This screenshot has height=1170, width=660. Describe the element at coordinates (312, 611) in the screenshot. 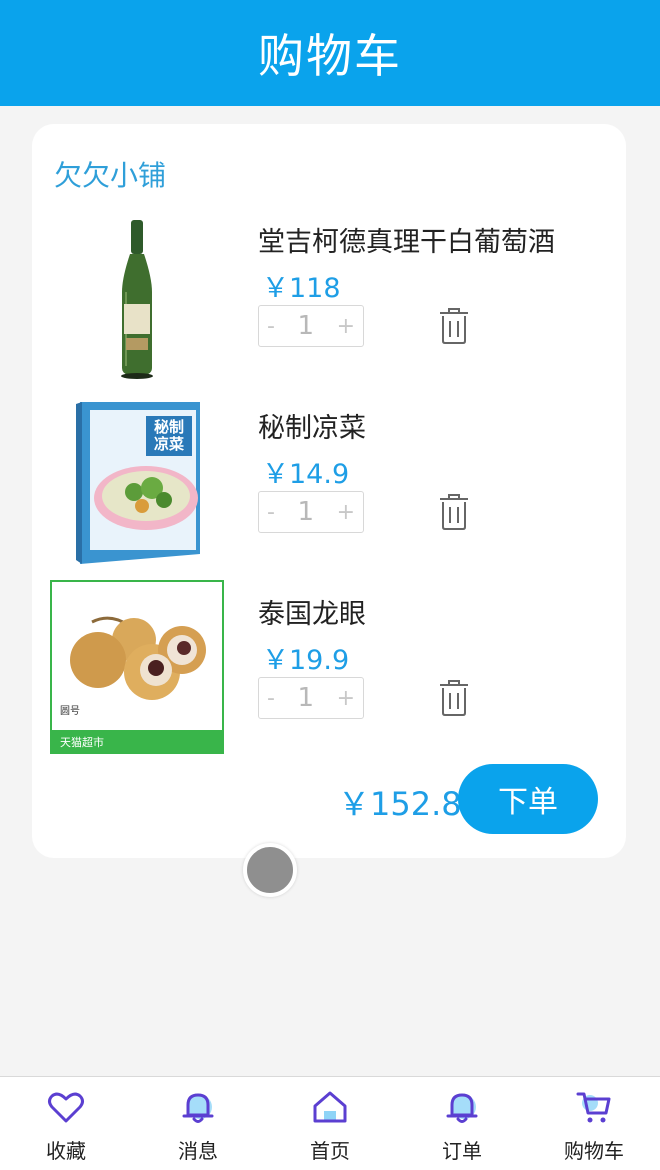

I see `item-name: 泰国龙眼` at that location.